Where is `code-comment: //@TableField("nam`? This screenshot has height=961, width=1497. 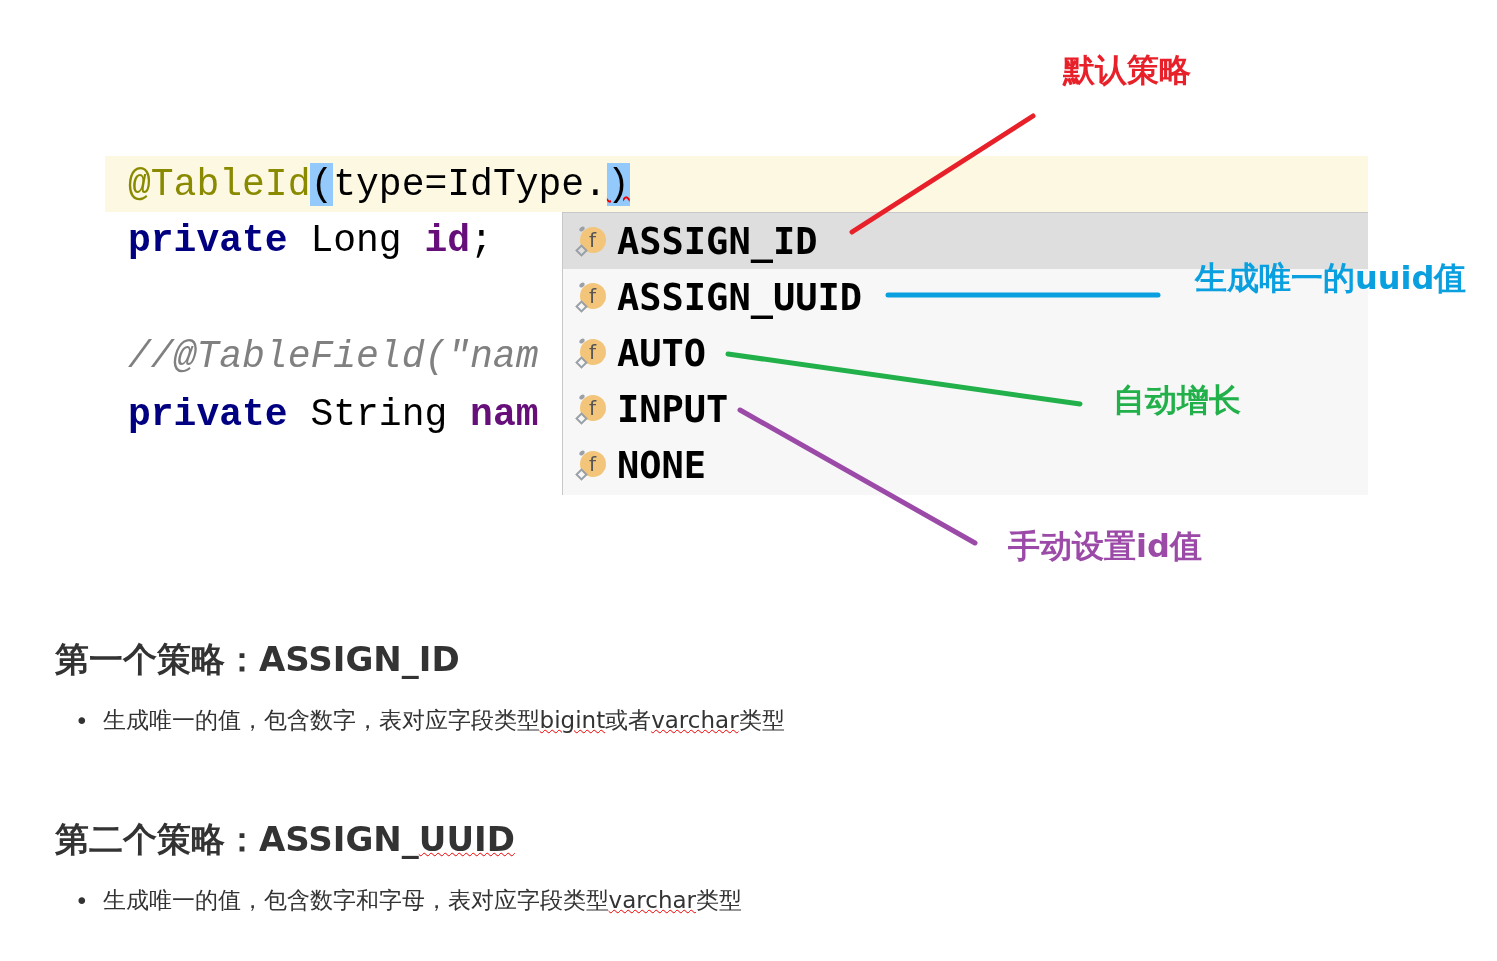
code-comment: //@TableField("nam is located at coordinates (333, 356).